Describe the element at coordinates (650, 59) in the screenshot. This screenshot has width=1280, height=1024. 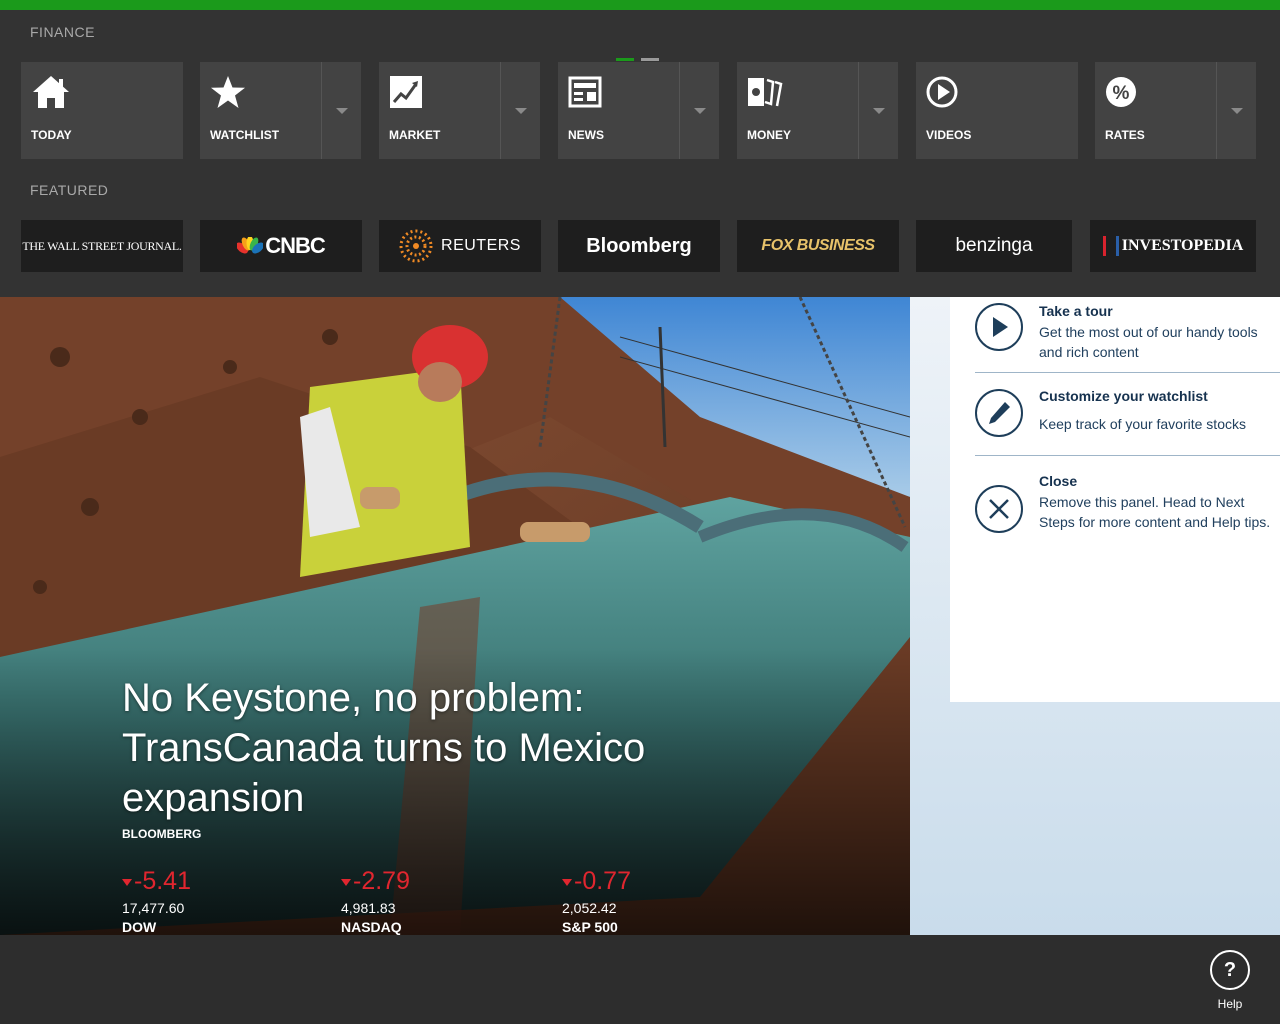
I see `page-indicator-inactive` at that location.